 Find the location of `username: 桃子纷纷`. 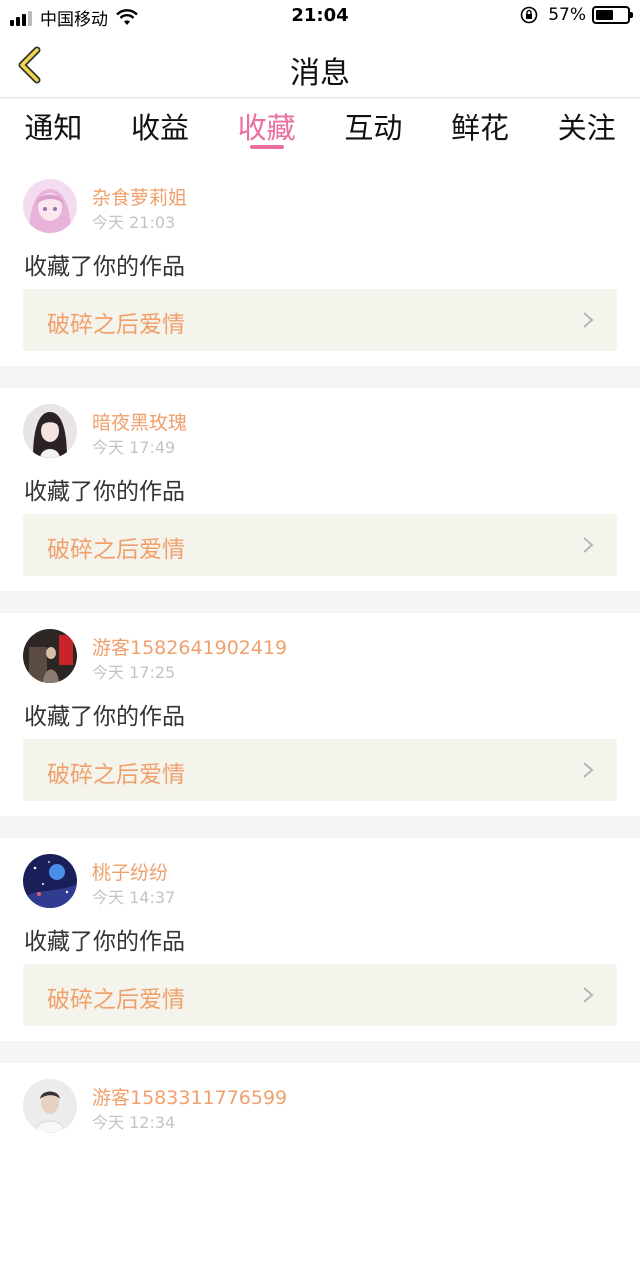

username: 桃子纷纷 is located at coordinates (130, 871).